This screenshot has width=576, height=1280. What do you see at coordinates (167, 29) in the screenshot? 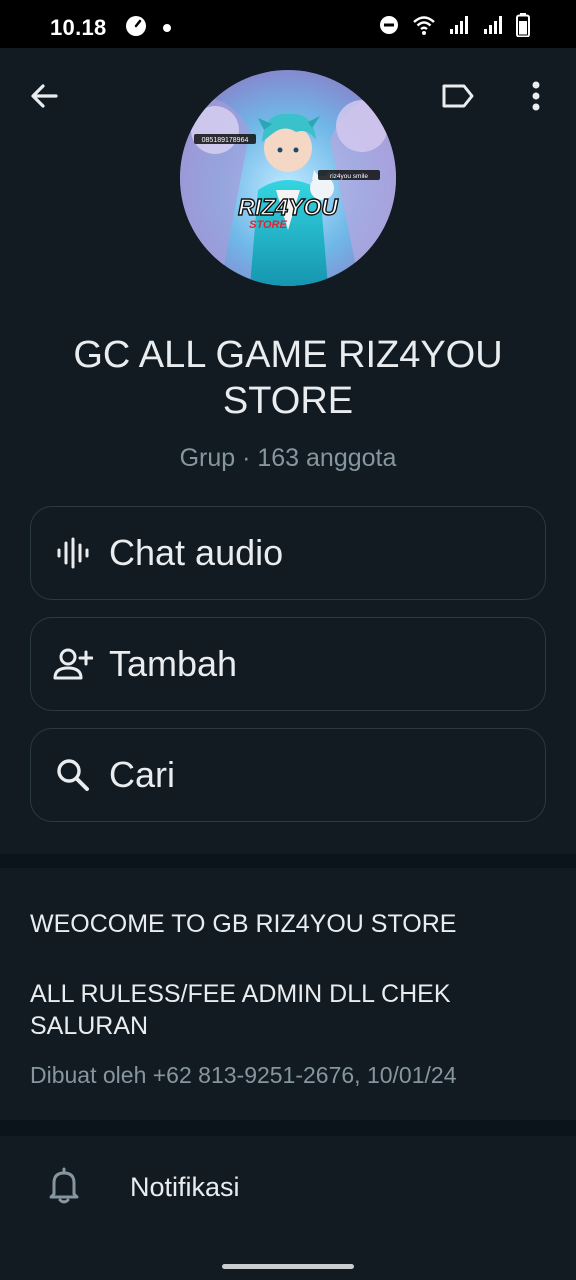
I see `dot-icon` at bounding box center [167, 29].